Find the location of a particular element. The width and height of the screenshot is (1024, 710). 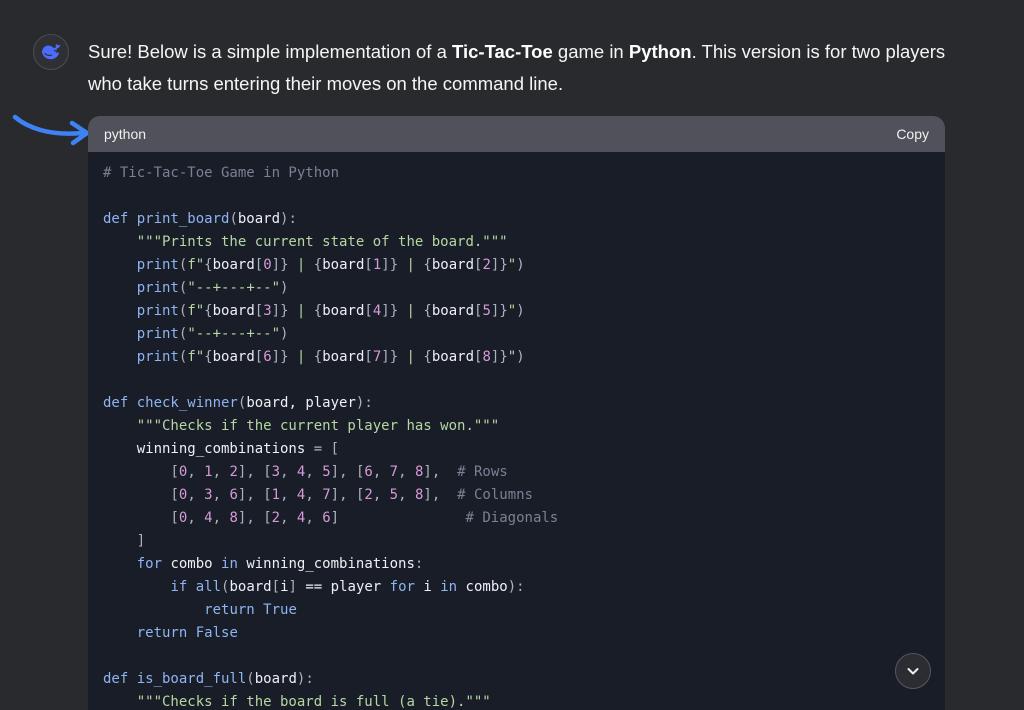

code-token: return is located at coordinates (166, 633).